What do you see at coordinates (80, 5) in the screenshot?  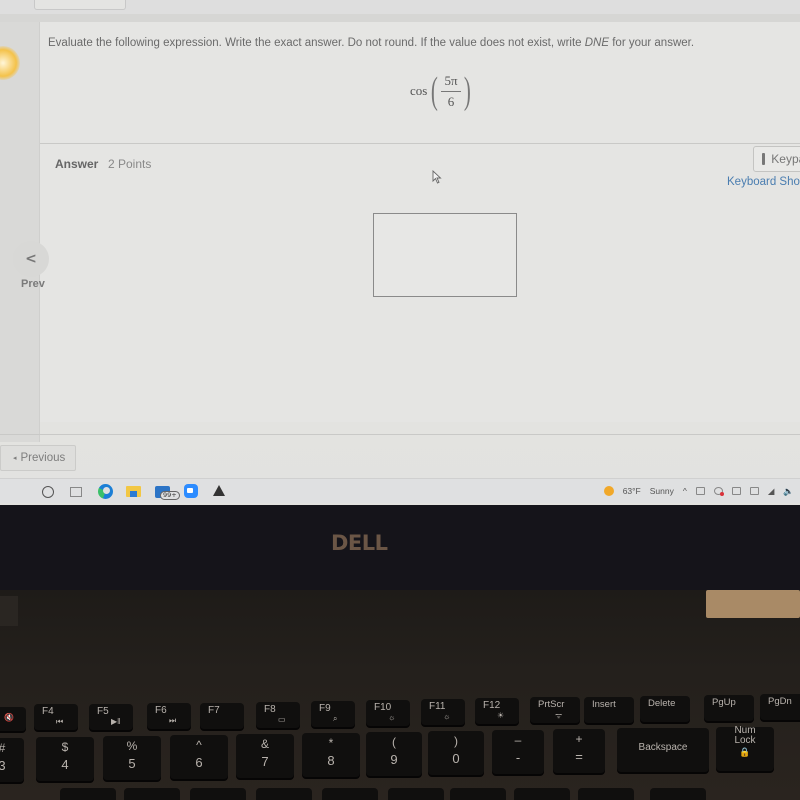 I see `question-tab` at bounding box center [80, 5].